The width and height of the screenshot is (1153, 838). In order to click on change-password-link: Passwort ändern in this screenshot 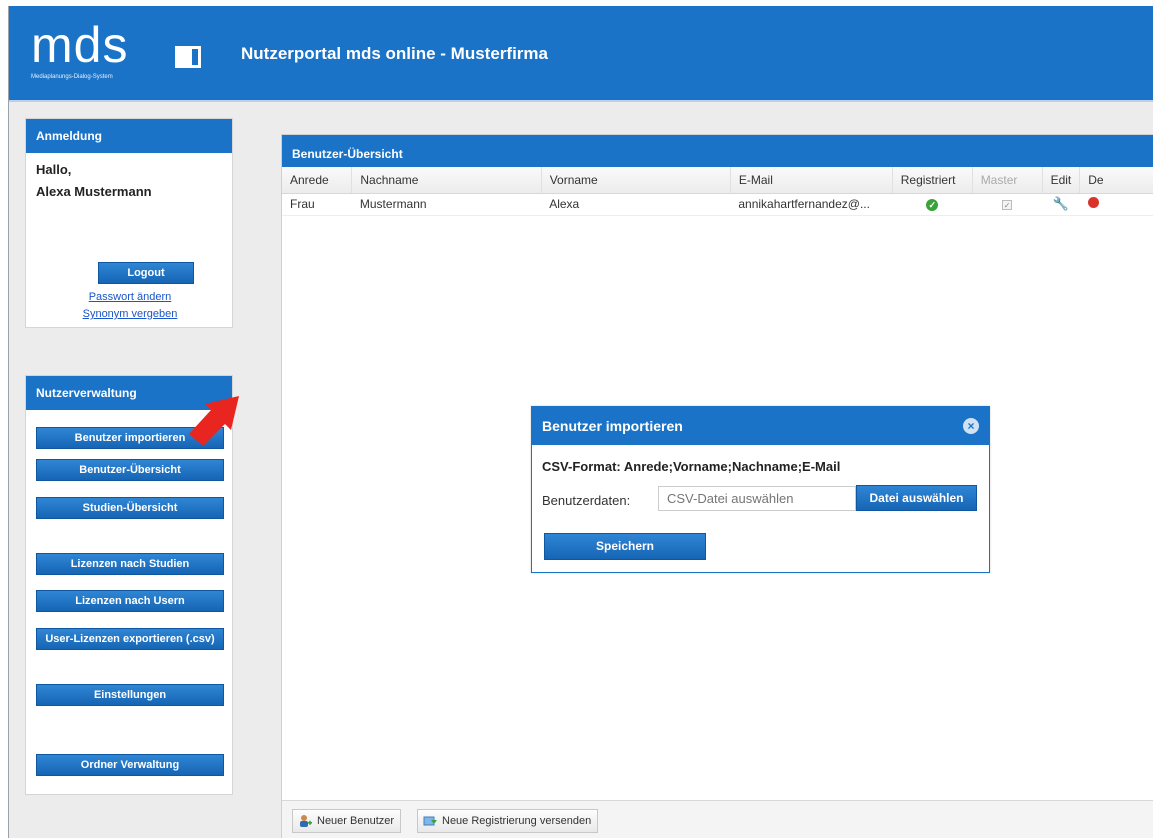, I will do `click(130, 297)`.